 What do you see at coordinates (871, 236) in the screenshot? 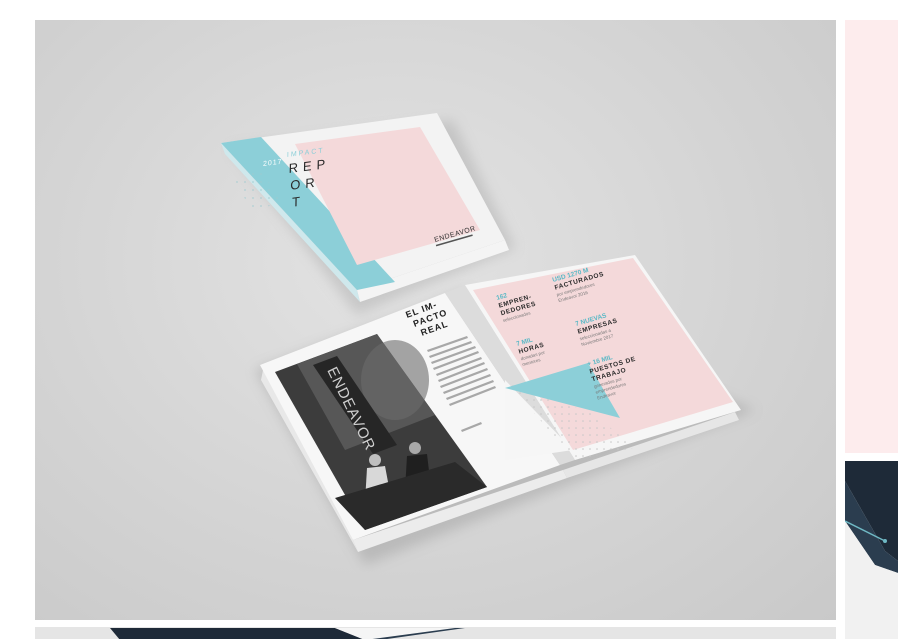
I see `portfolio-image-side-pink` at bounding box center [871, 236].